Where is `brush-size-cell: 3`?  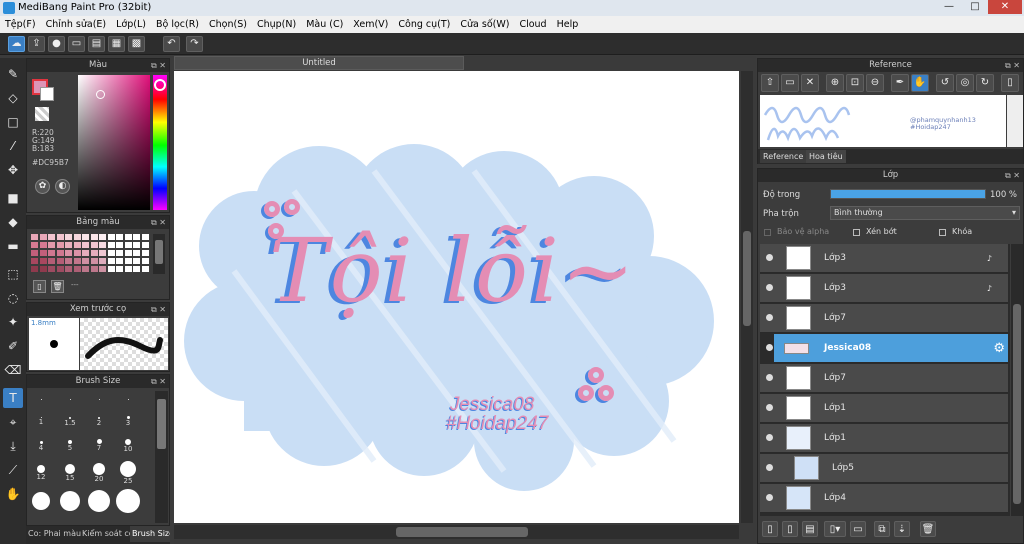
brush-size-cell: 3 is located at coordinates (128, 420).